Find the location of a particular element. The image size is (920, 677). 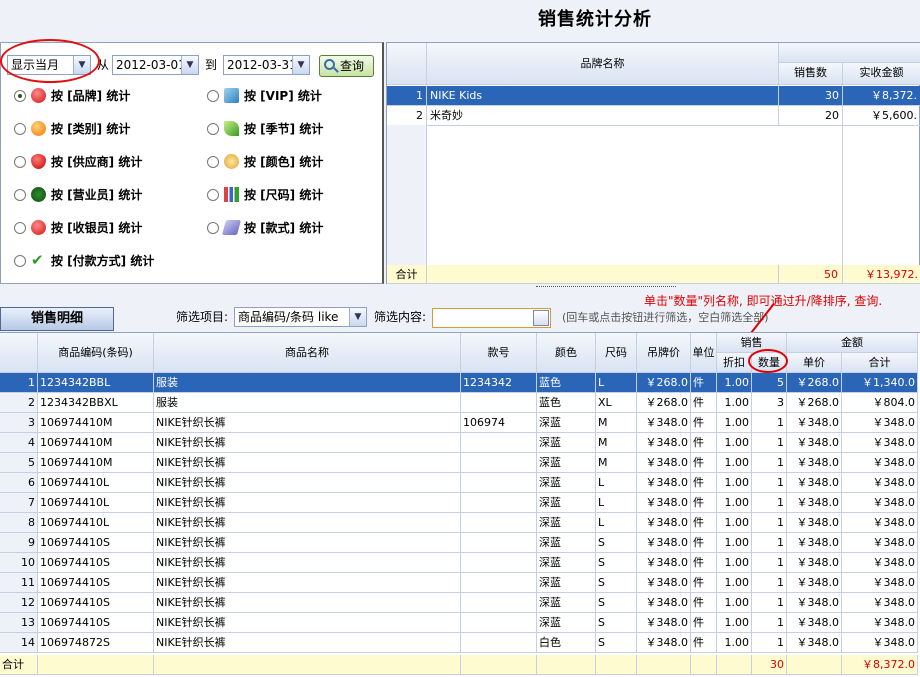

amount-group-header: 金额 is located at coordinates (852, 343).